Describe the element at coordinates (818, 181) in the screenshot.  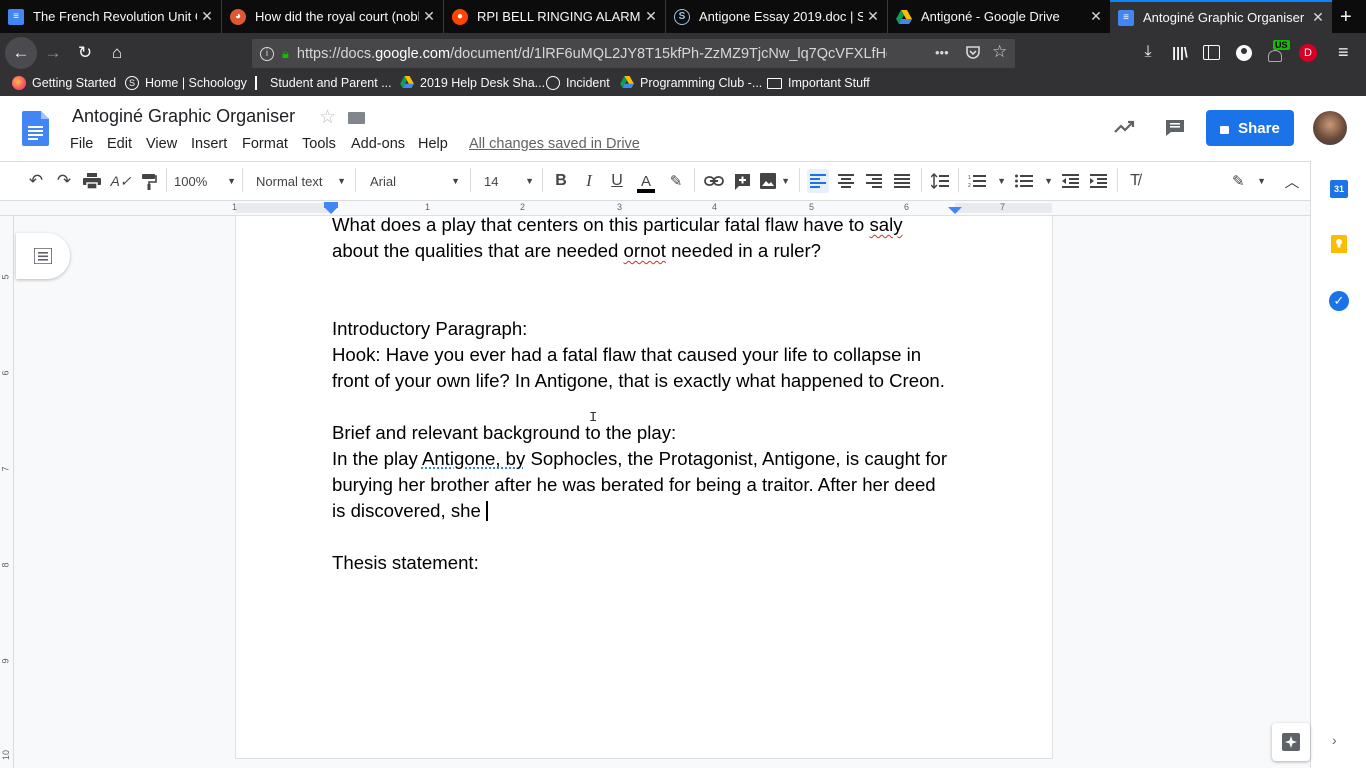
I see `align-left-icon` at that location.